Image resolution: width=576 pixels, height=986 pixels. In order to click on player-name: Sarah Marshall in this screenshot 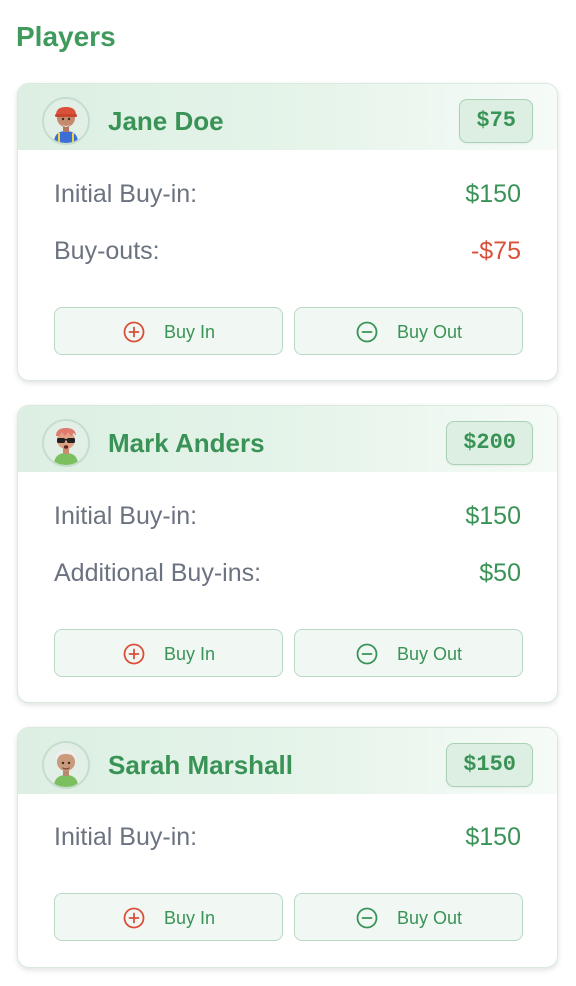, I will do `click(200, 765)`.